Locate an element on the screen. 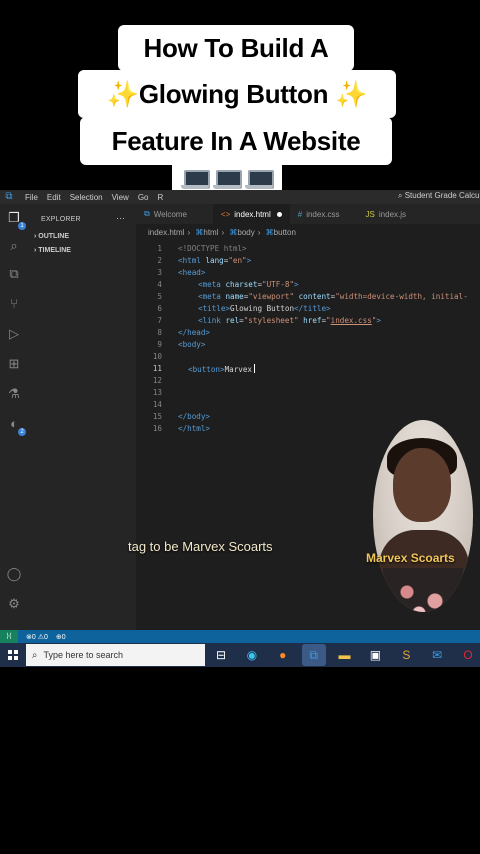  line-number: 12 is located at coordinates (157, 380).